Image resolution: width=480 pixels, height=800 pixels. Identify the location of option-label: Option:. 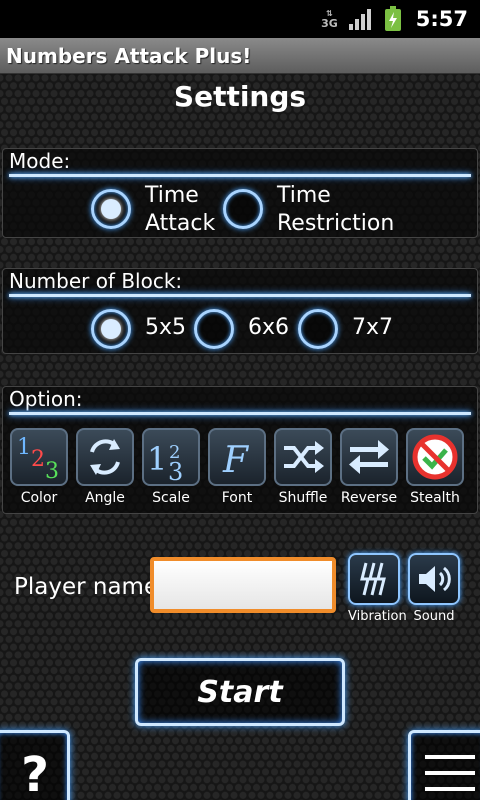
(46, 399).